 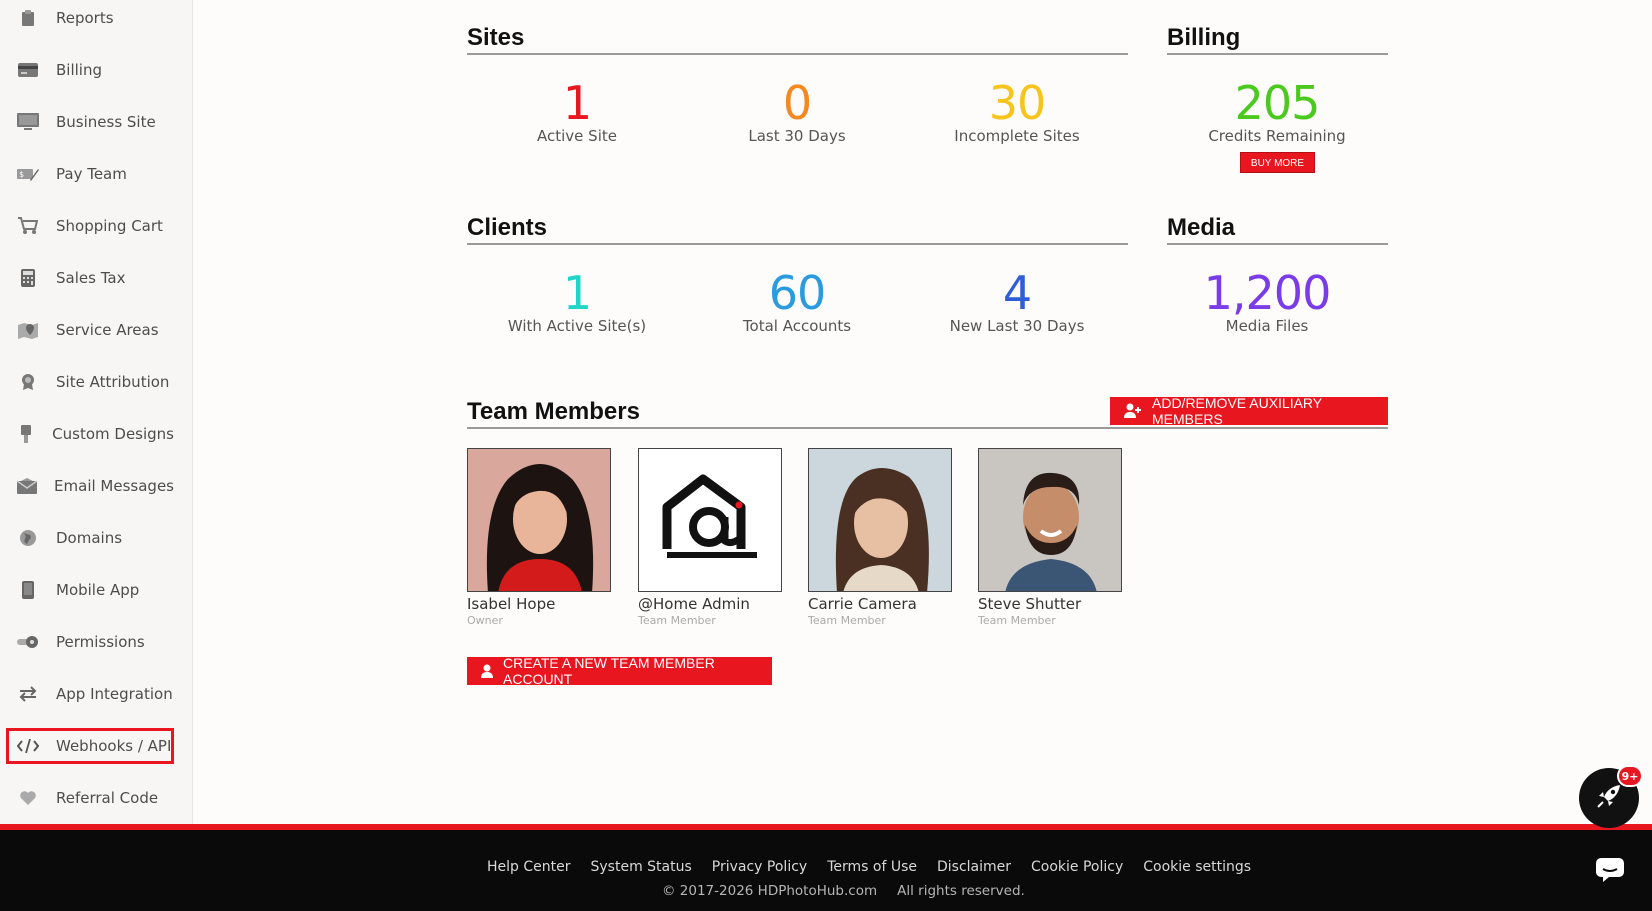 What do you see at coordinates (109, 226) in the screenshot?
I see `sidebar-item-label: Shopping Cart` at bounding box center [109, 226].